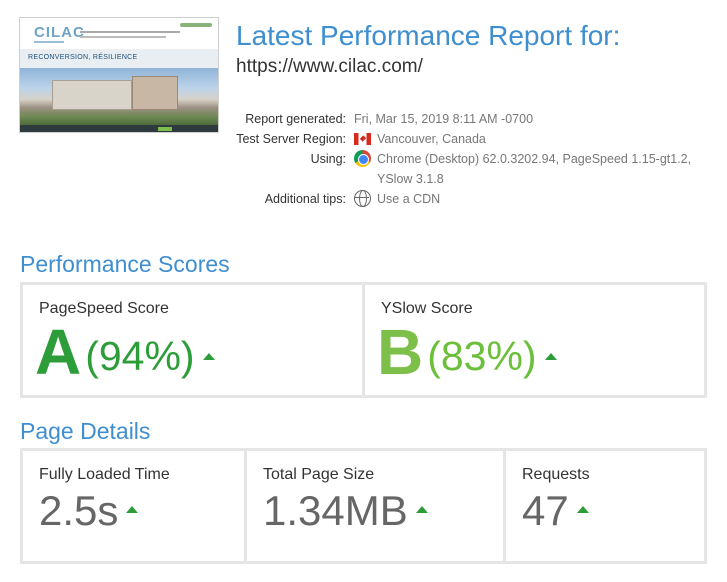 The height and width of the screenshot is (582, 727). Describe the element at coordinates (319, 474) in the screenshot. I see `total-page-size-label: Total Page Size` at that location.